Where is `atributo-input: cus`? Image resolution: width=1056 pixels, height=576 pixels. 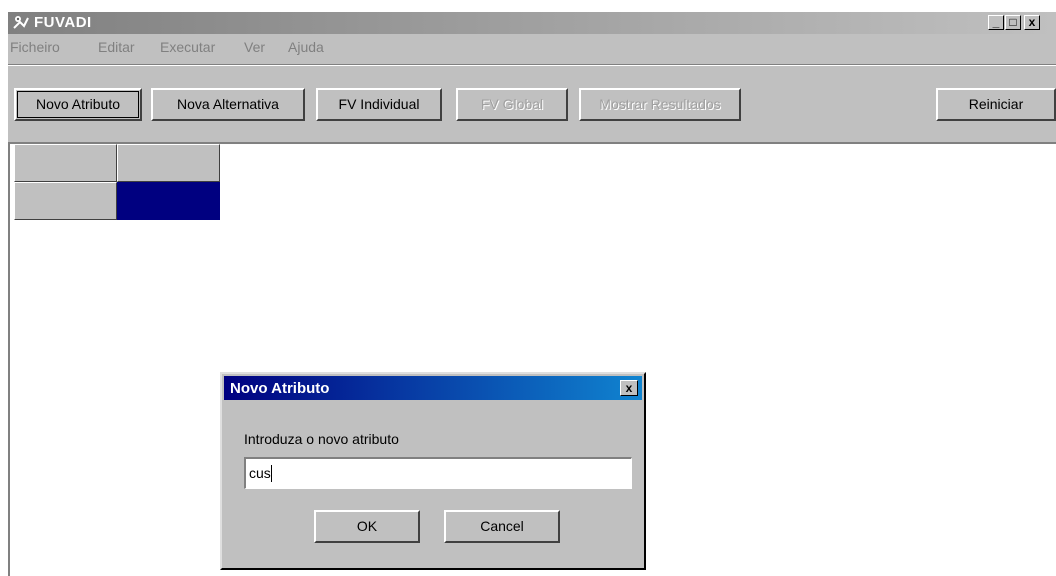 atributo-input: cus is located at coordinates (438, 473).